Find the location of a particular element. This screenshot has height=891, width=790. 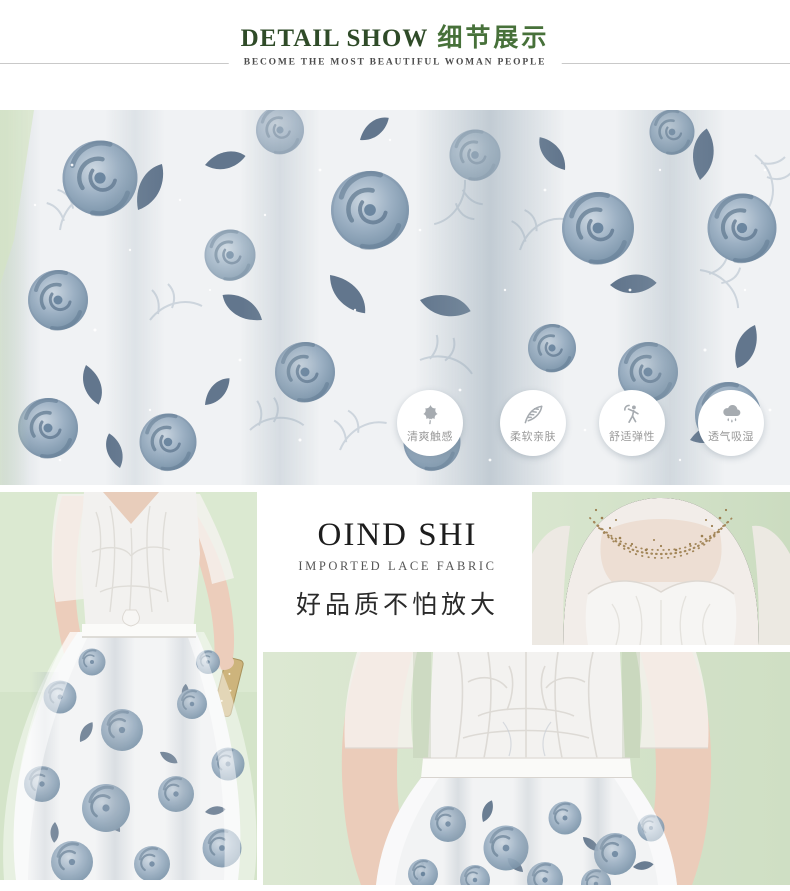

promo-text-panel: OIND SHI IMPORTED LACE FABRIC 好品质不怕放大 is located at coordinates (397, 568).